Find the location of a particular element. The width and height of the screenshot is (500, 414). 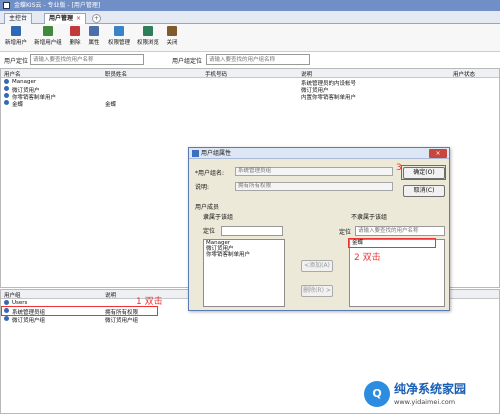

dialog-title: 用户组属性 is located at coordinates (216, 153).